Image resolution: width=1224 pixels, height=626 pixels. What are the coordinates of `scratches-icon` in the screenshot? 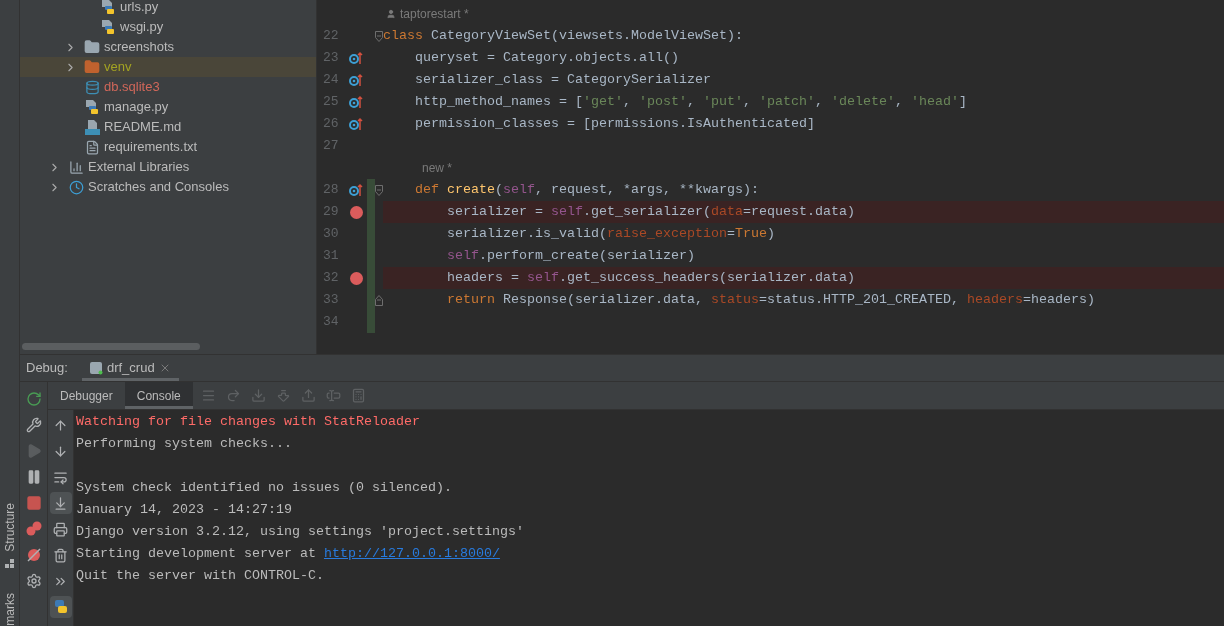 It's located at (76, 187).